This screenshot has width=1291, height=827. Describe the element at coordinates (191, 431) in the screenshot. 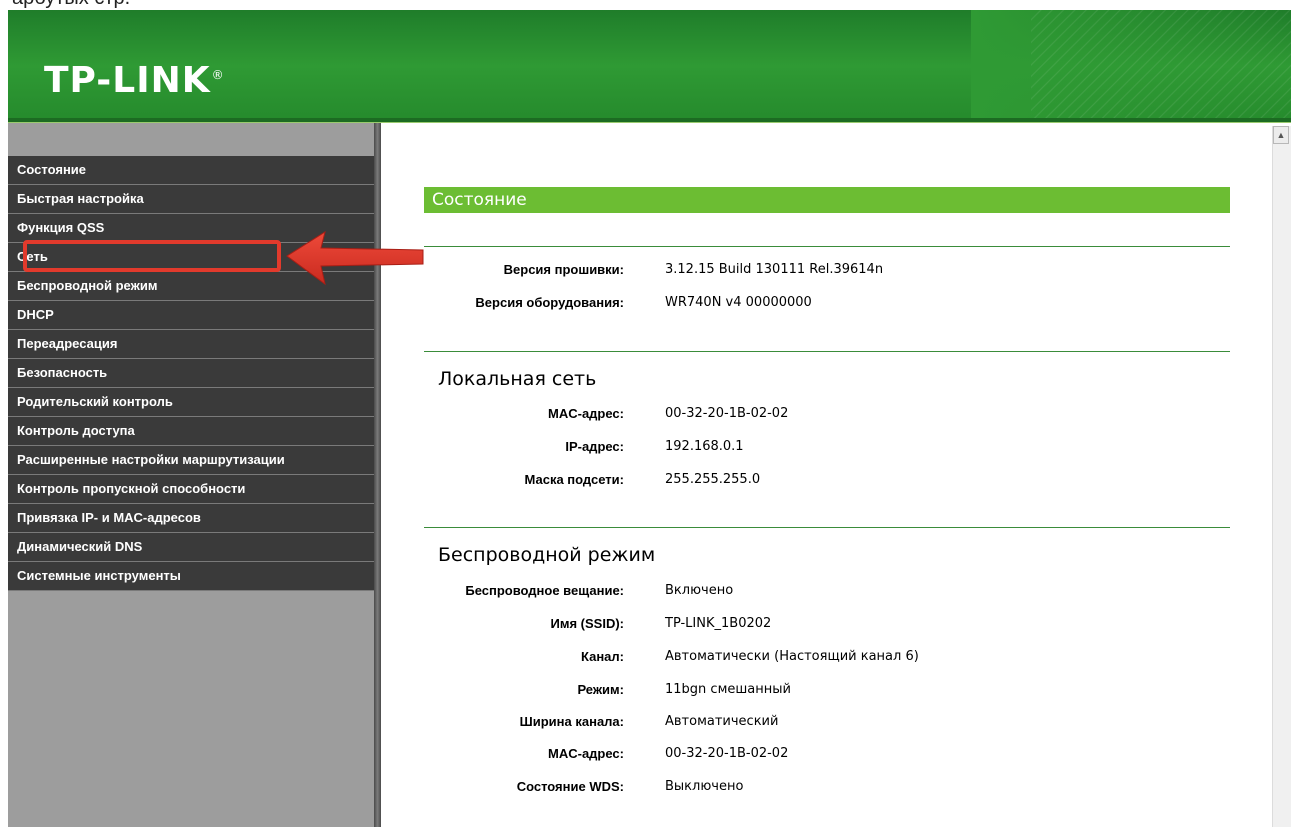

I see `sidebar-item-access-control: Контроль доступа` at that location.